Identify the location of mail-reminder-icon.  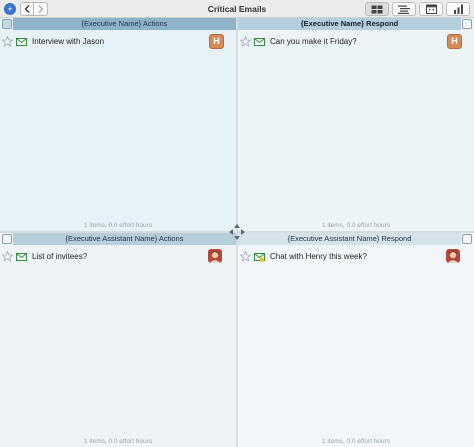
(259, 257).